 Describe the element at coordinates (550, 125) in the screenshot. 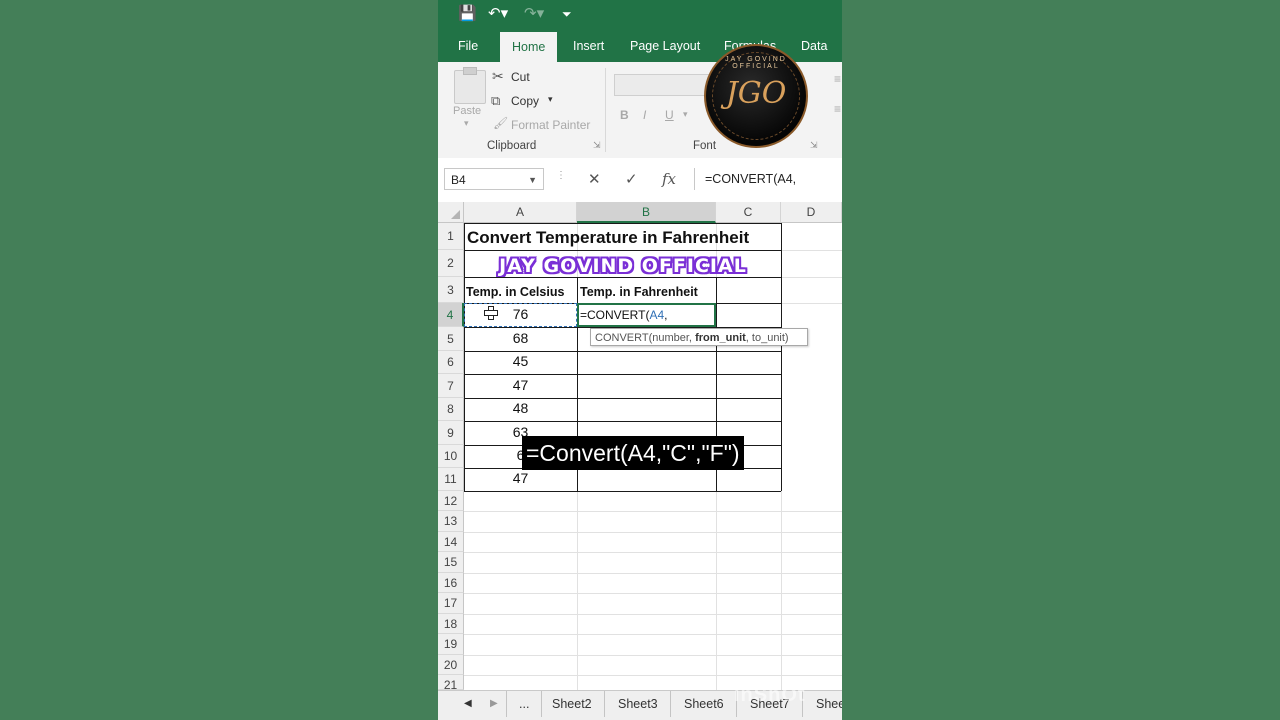

I see `format-painter-button: Format Painter` at that location.